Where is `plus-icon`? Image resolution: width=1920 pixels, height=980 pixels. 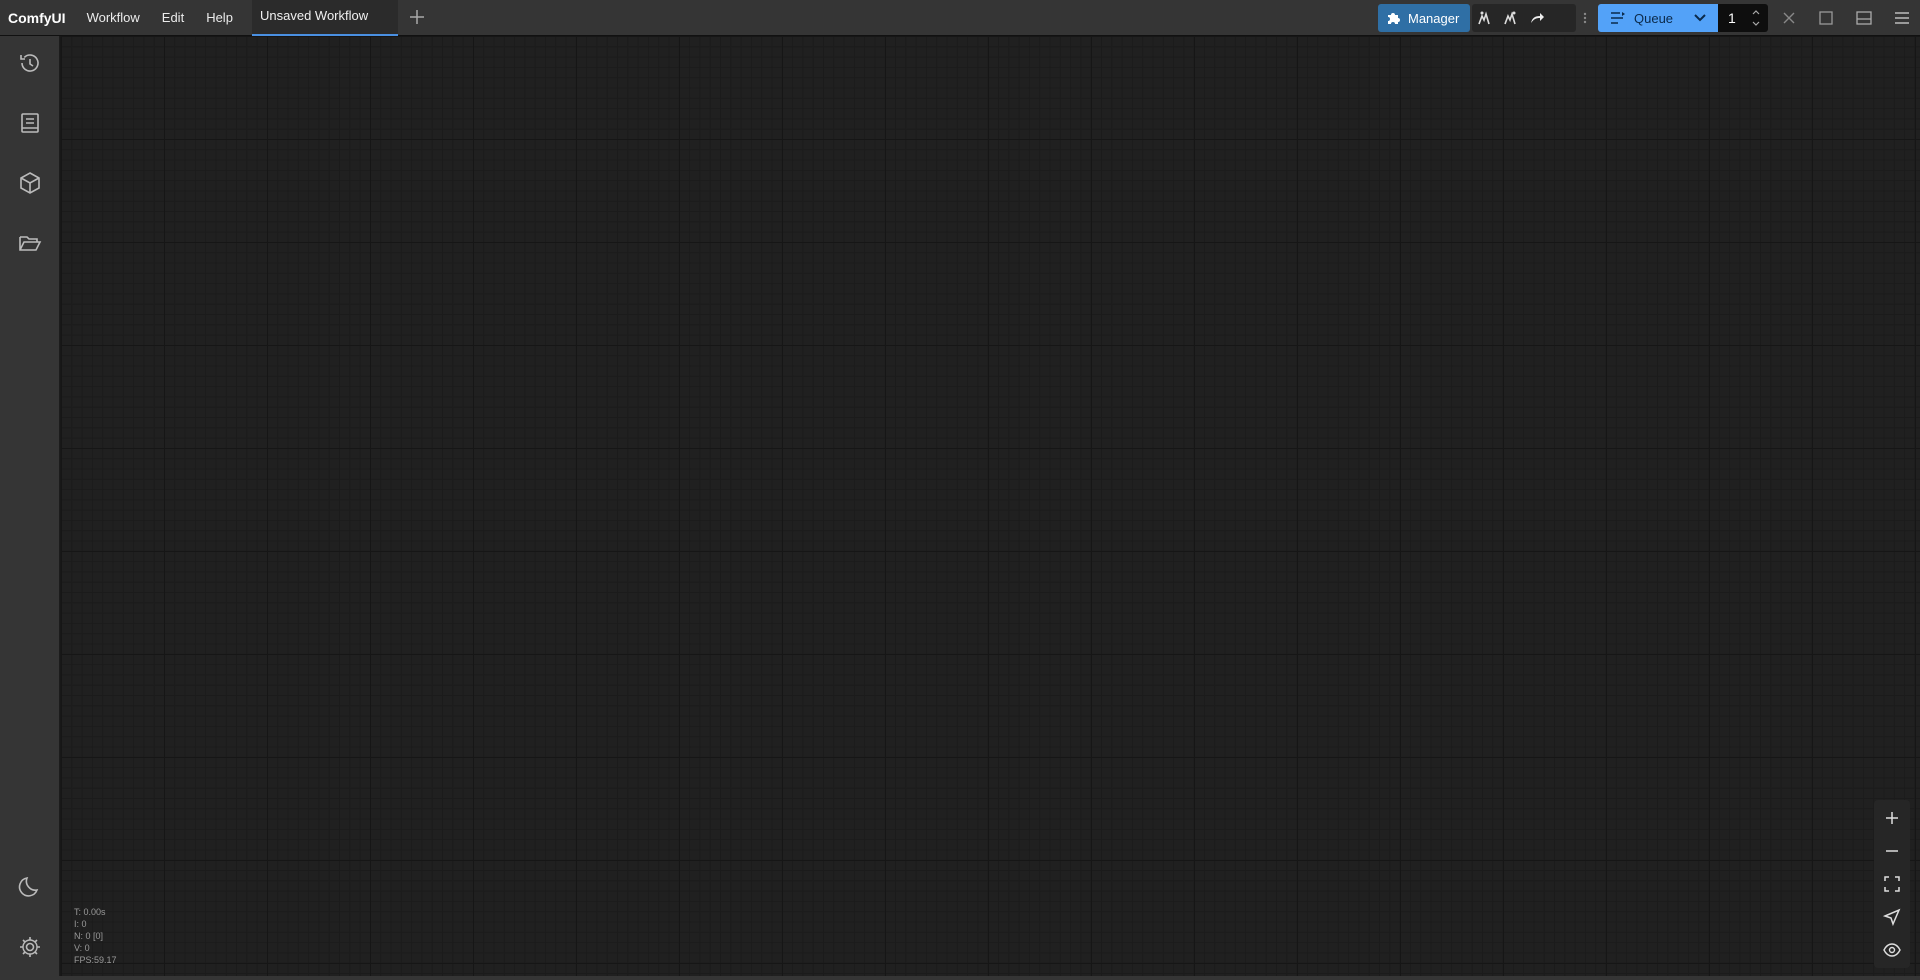 plus-icon is located at coordinates (417, 17).